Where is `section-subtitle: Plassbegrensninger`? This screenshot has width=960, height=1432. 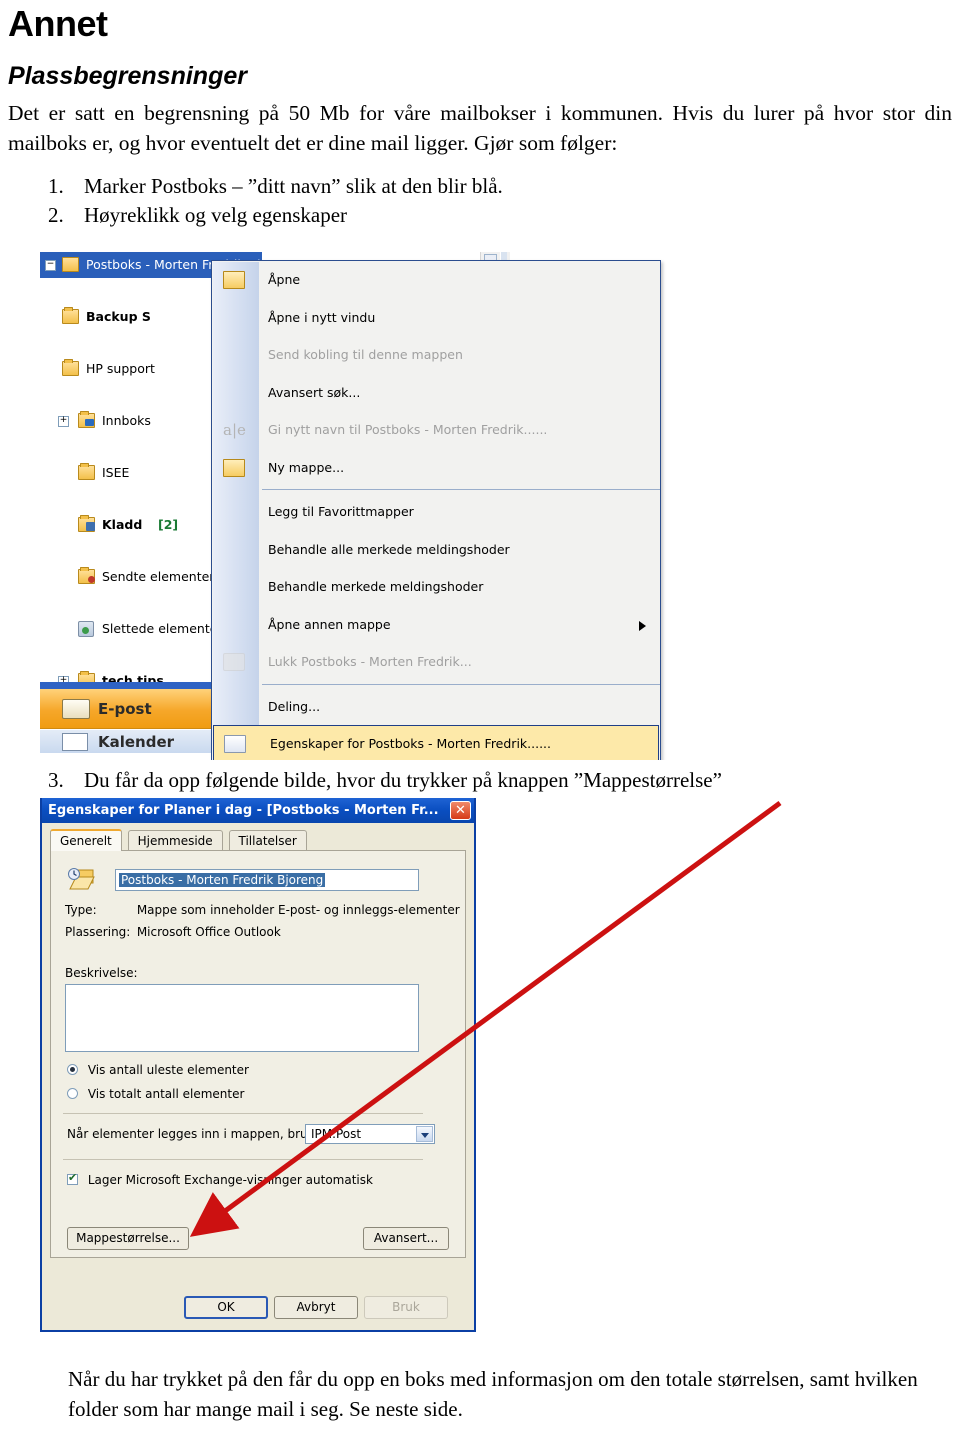 section-subtitle: Plassbegrensninger is located at coordinates (127, 76).